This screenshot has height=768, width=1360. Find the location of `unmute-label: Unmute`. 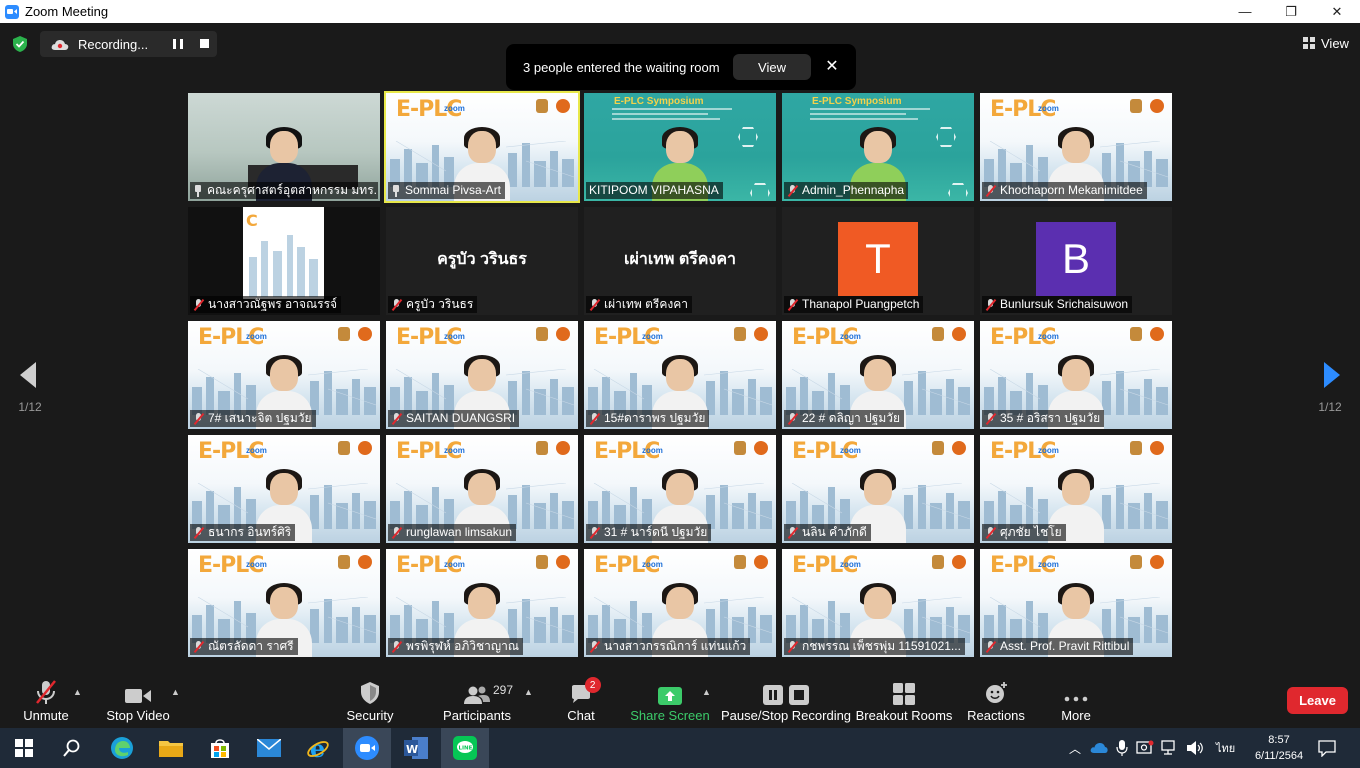

unmute-label: Unmute is located at coordinates (46, 715).